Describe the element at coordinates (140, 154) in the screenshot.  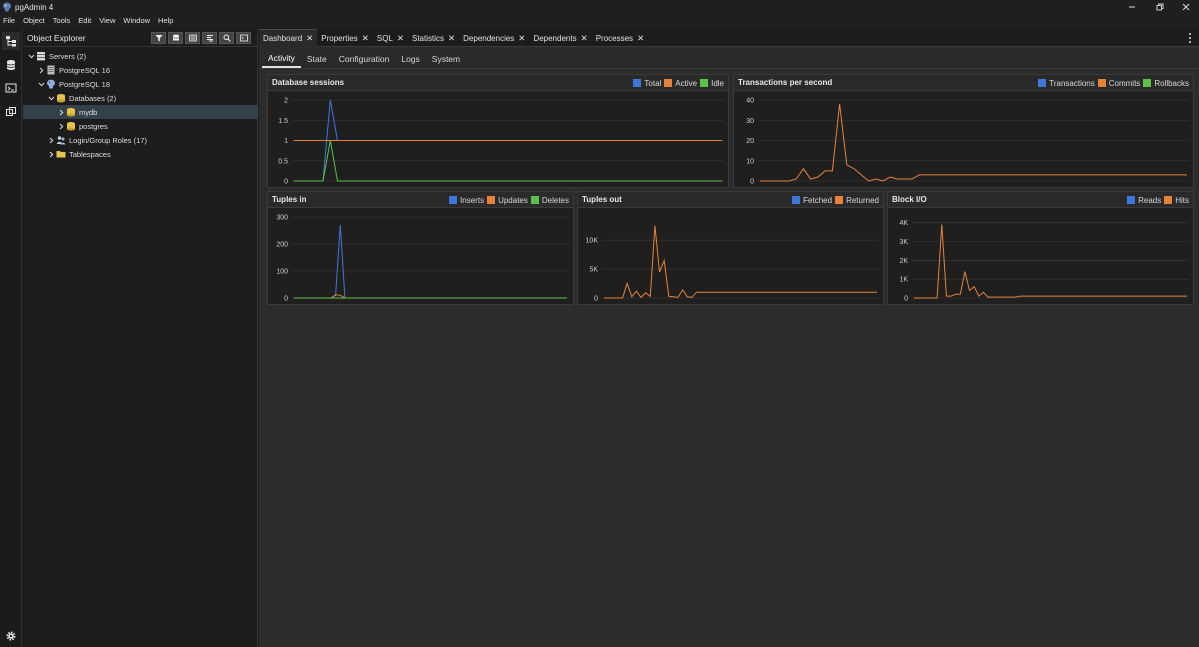
I see `tree-node-tablespaces: Tablespaces` at that location.